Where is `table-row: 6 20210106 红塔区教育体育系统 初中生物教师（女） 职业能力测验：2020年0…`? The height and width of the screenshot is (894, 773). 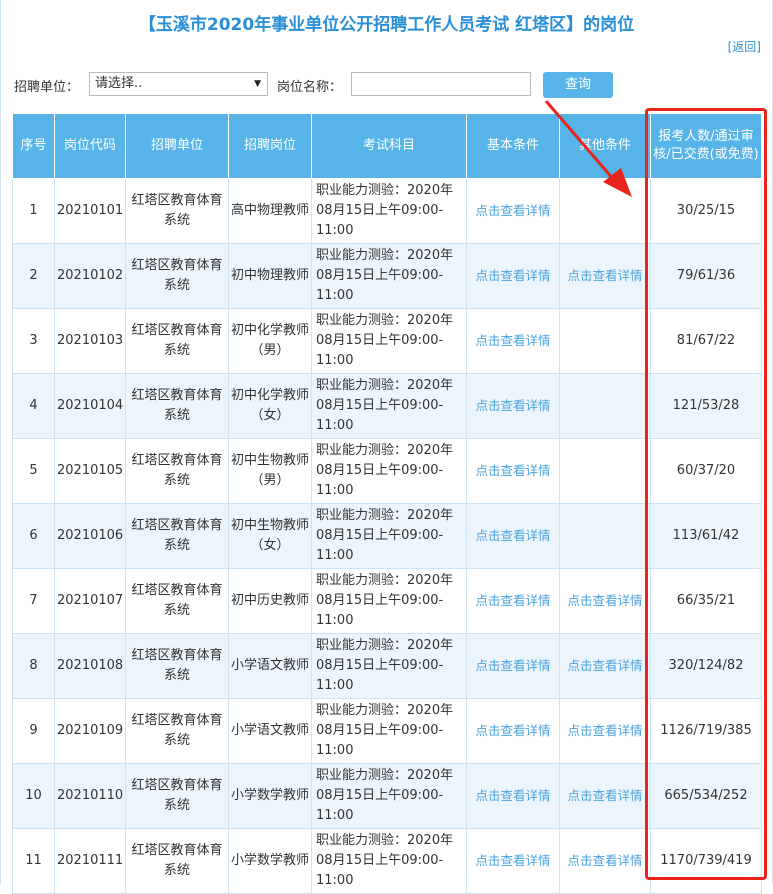 table-row: 6 20210106 红塔区教育体育系统 初中生物教师（女） 职业能力测验：2020年0… is located at coordinates (387, 536).